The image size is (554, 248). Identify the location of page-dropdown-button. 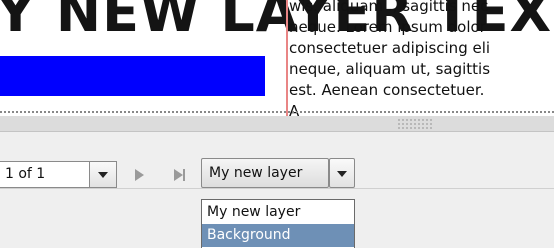
(103, 174).